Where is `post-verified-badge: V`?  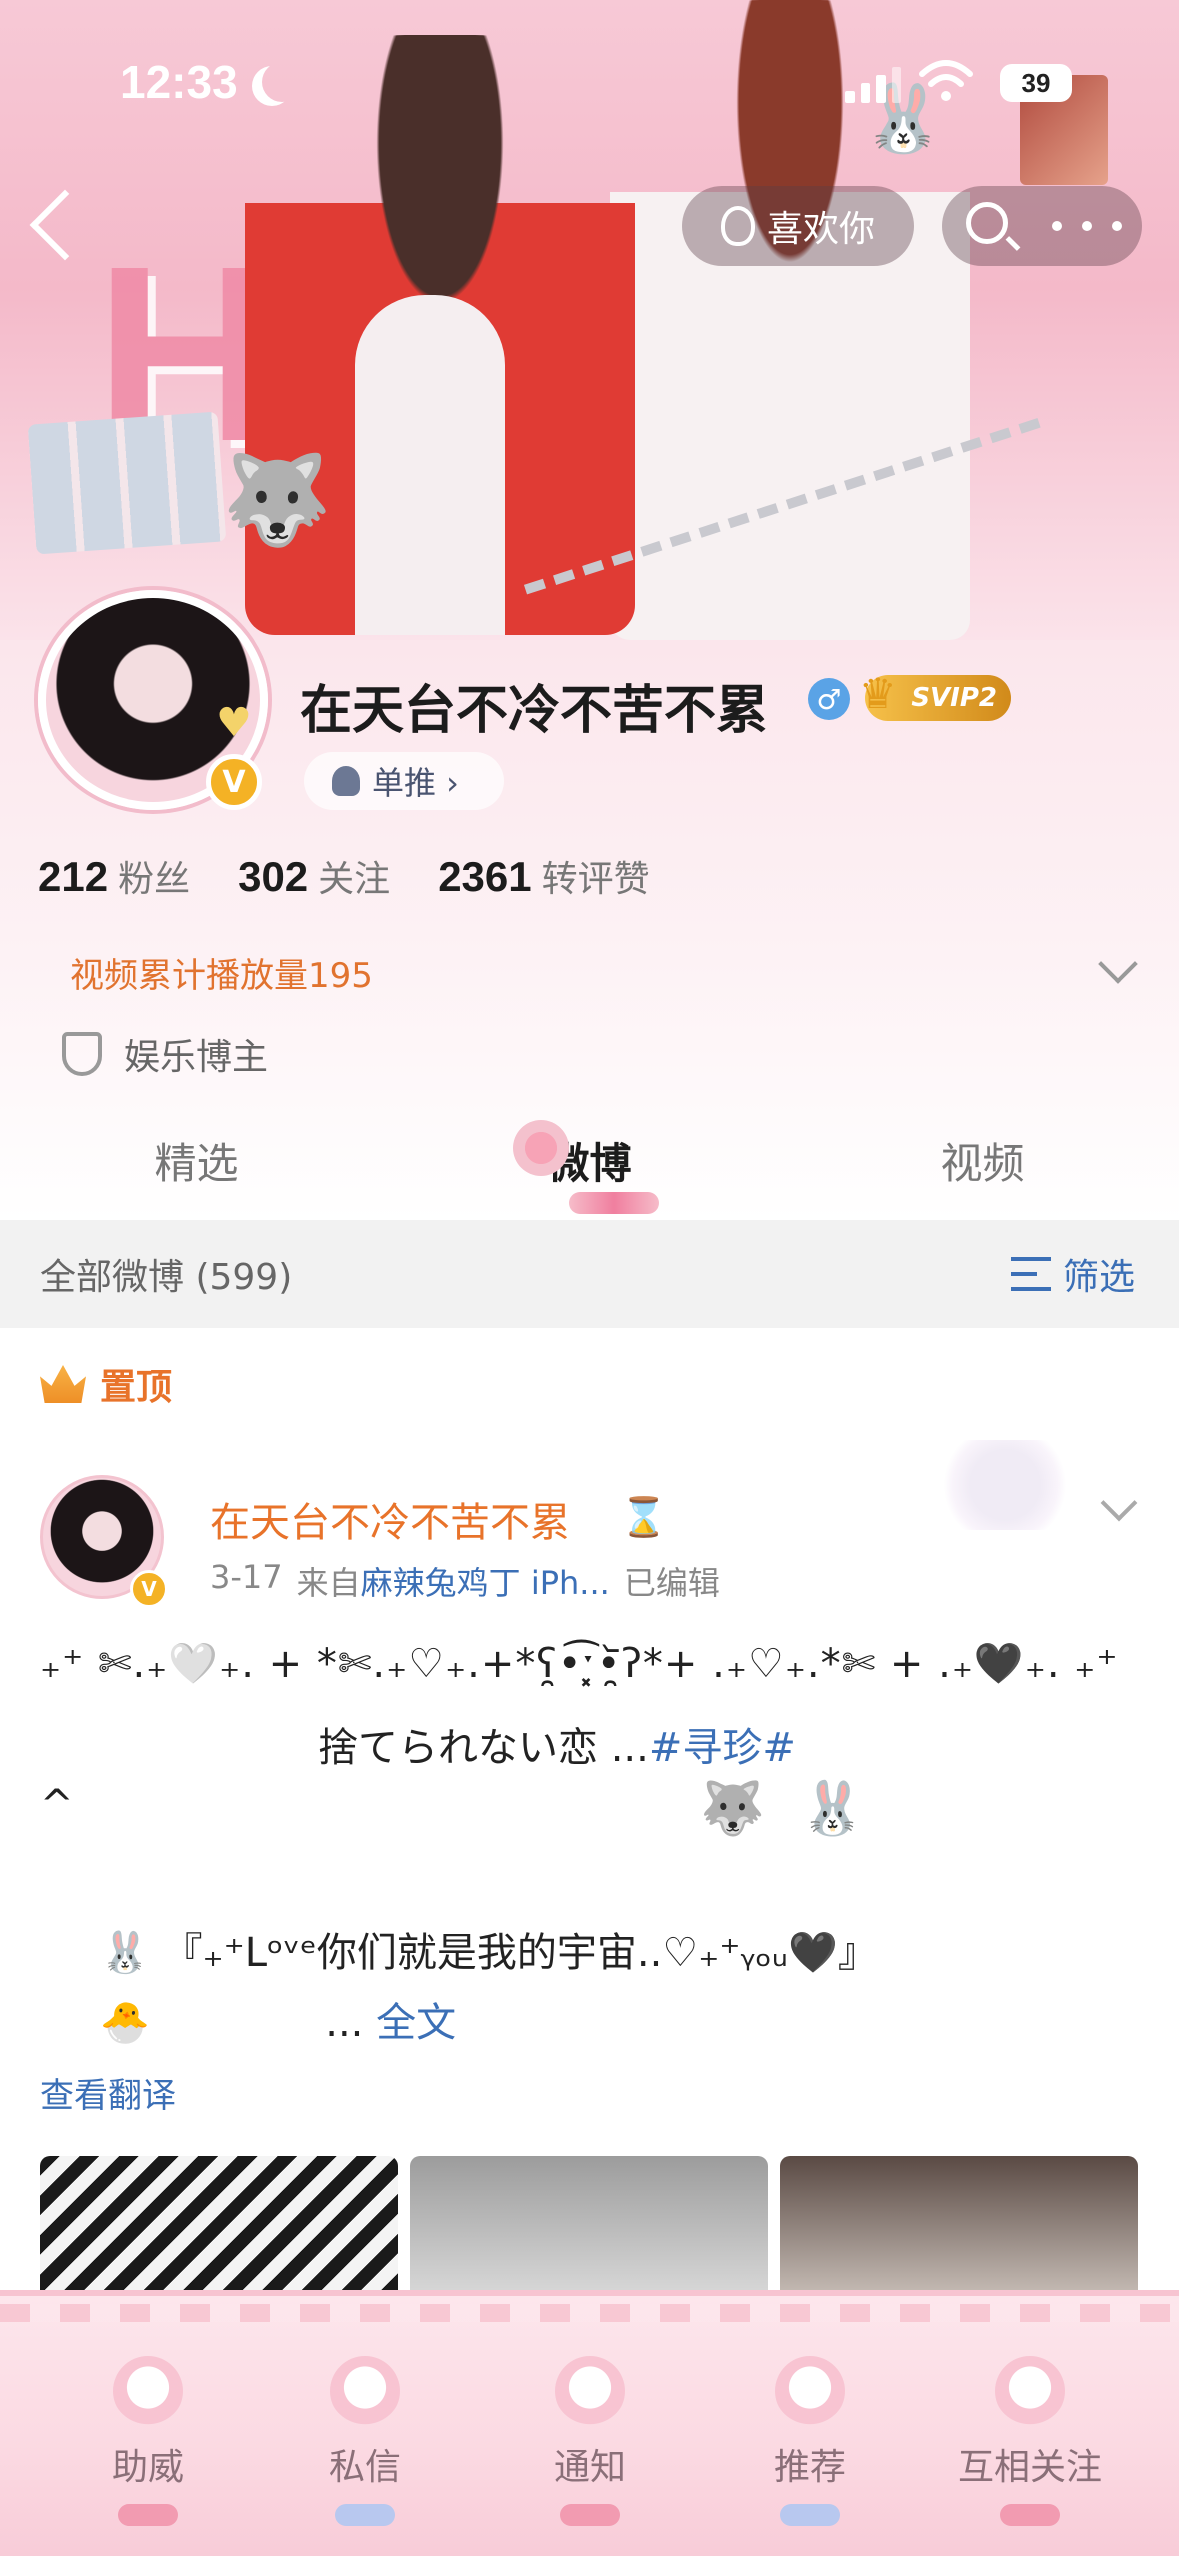 post-verified-badge: V is located at coordinates (149, 1589).